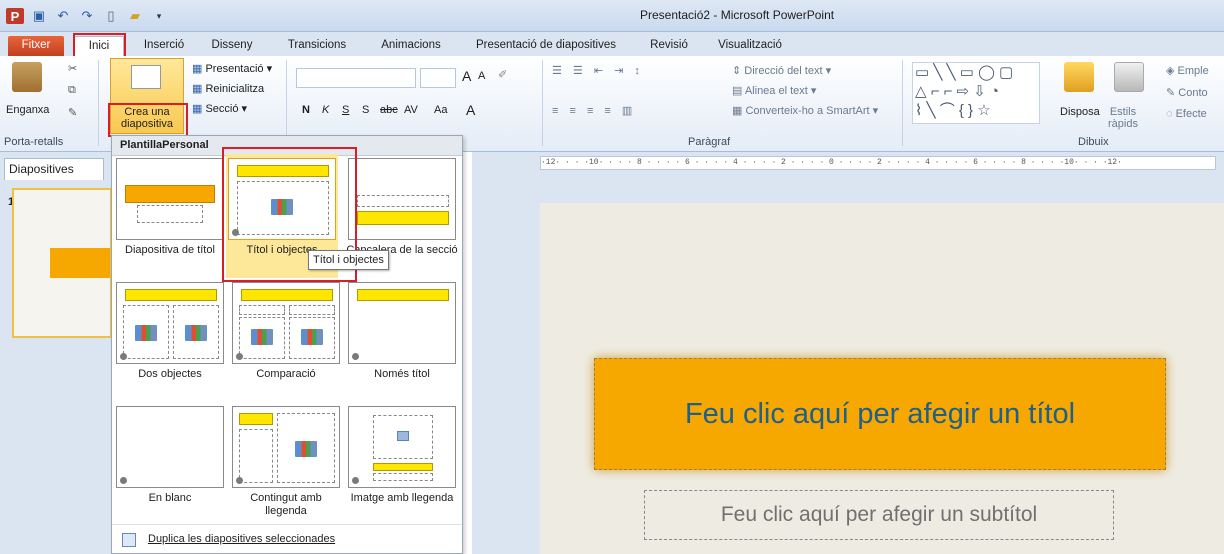 This screenshot has height=554, width=1224. I want to click on grow-font-button: A, so click(466, 76).